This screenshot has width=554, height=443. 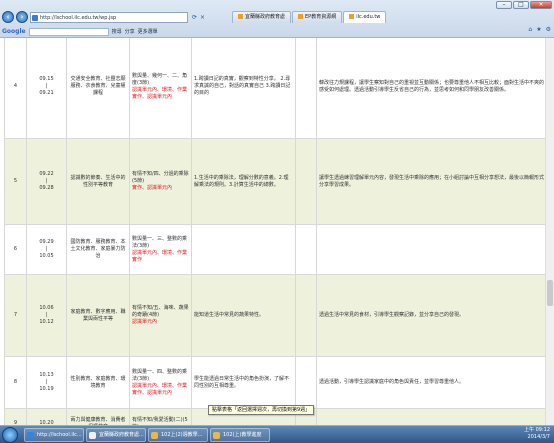 I want to click on week-number: 6, so click(x=15, y=249).